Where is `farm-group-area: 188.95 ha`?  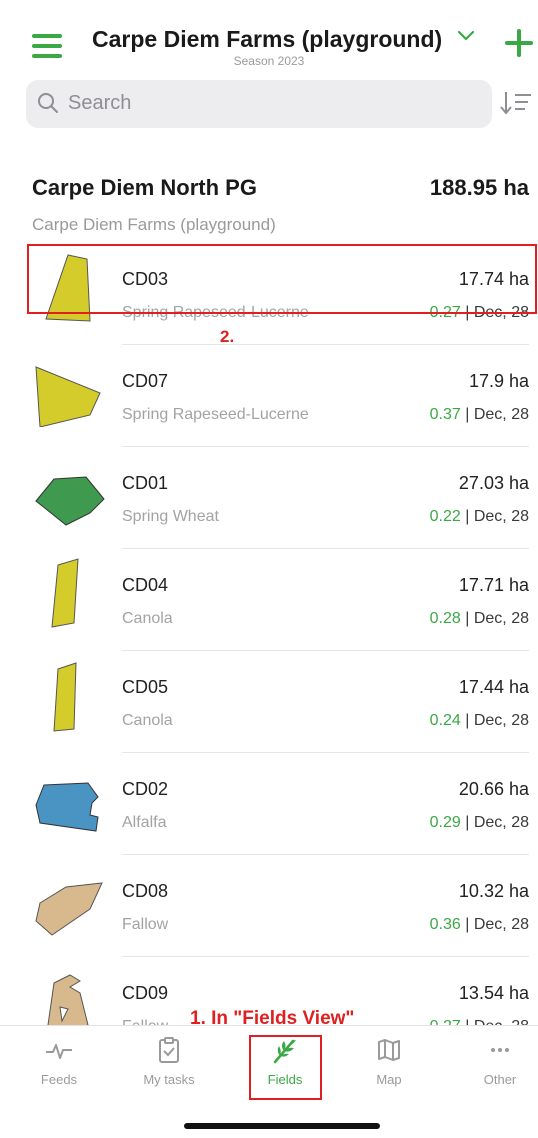
farm-group-area: 188.95 ha is located at coordinates (479, 187).